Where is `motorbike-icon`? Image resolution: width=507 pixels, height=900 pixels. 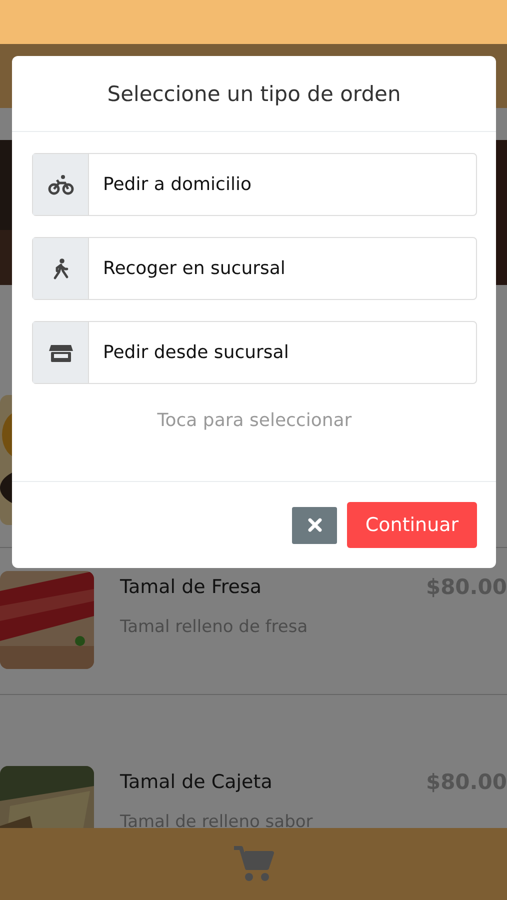 motorbike-icon is located at coordinates (61, 185).